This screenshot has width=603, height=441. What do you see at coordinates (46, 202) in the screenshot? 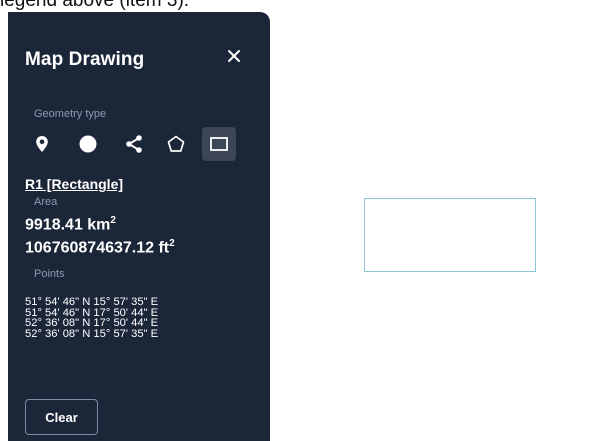
I see `area-label: Area` at bounding box center [46, 202].